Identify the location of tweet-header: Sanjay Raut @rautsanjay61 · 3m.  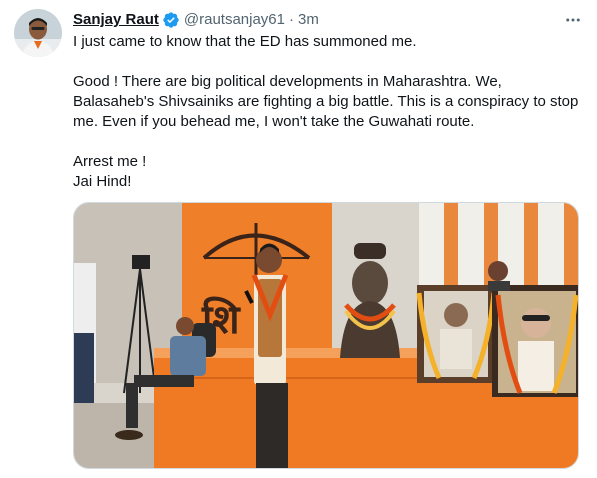
(328, 20).